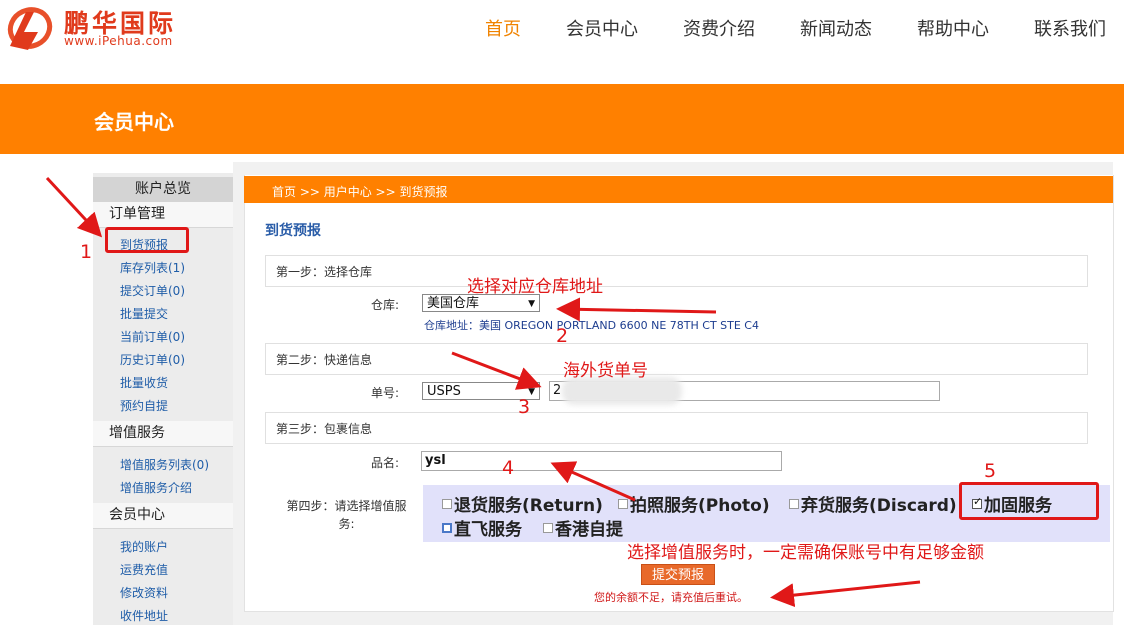 The image size is (1124, 625). I want to click on sidebar-item-service-list: 增值服务列表(0), so click(164, 464).